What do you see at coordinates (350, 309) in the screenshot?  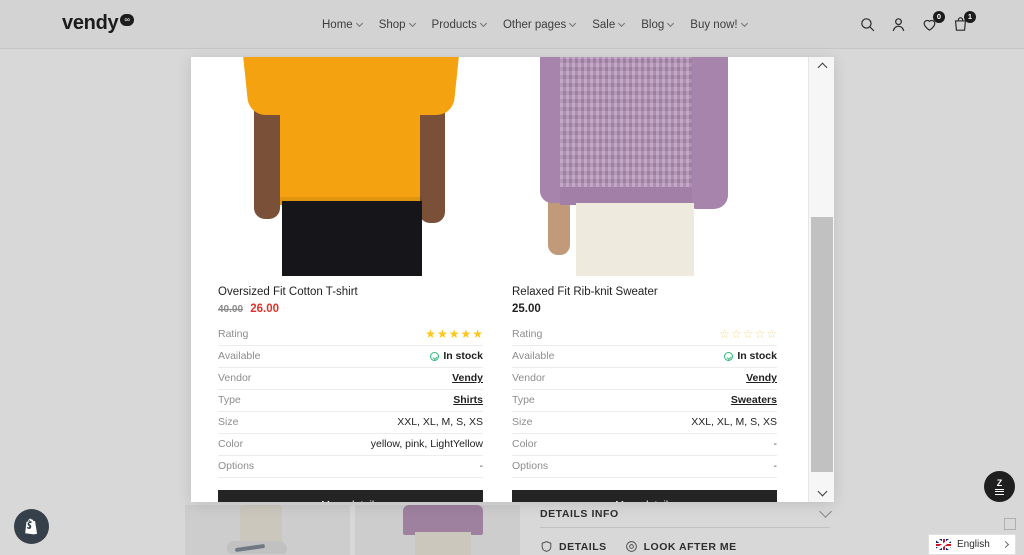 I see `product-price: 40.00 26.00` at bounding box center [350, 309].